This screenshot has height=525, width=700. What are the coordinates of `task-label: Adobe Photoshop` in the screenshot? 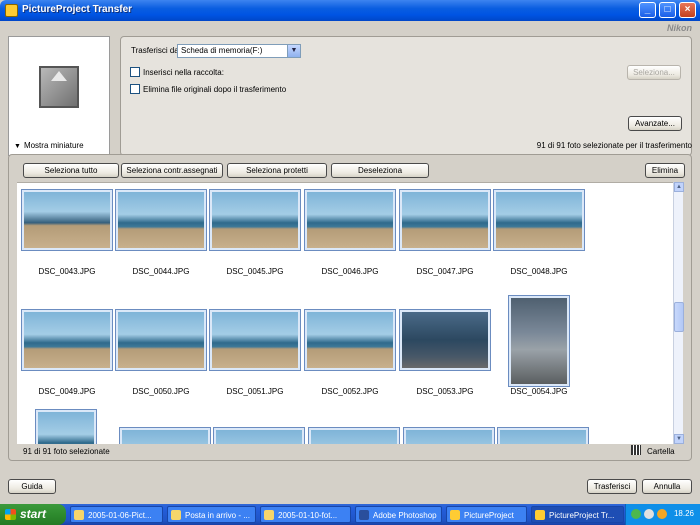 It's located at (405, 515).